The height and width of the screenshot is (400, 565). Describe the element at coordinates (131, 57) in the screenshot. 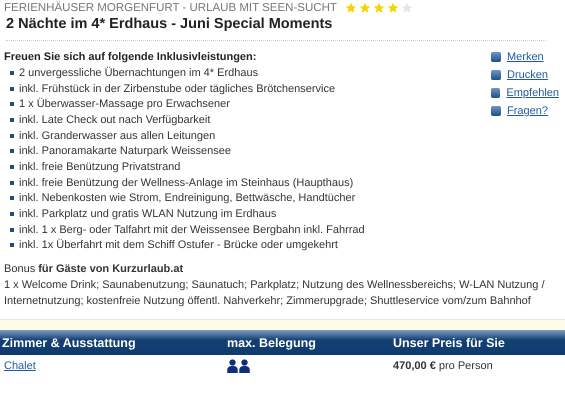

I see `inclusions-heading: Freuen Sie sich auf folgende Inklusivleistungen:` at that location.